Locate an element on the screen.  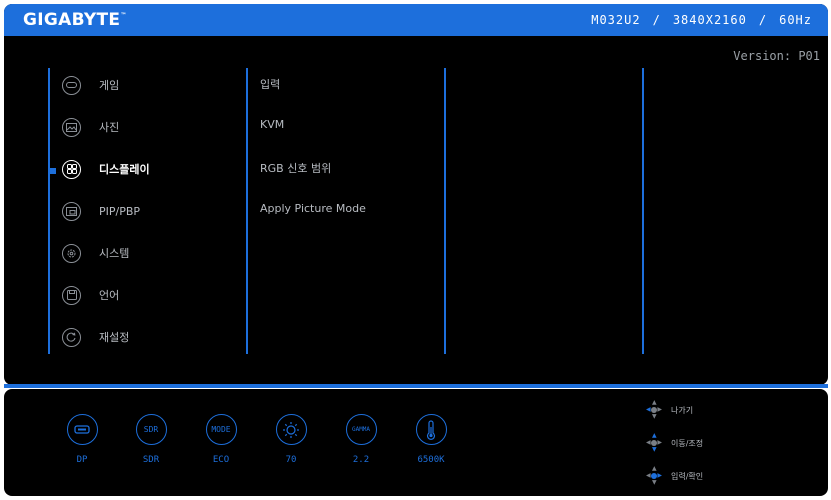
trademark-symbol: ™ is located at coordinates (123, 15).